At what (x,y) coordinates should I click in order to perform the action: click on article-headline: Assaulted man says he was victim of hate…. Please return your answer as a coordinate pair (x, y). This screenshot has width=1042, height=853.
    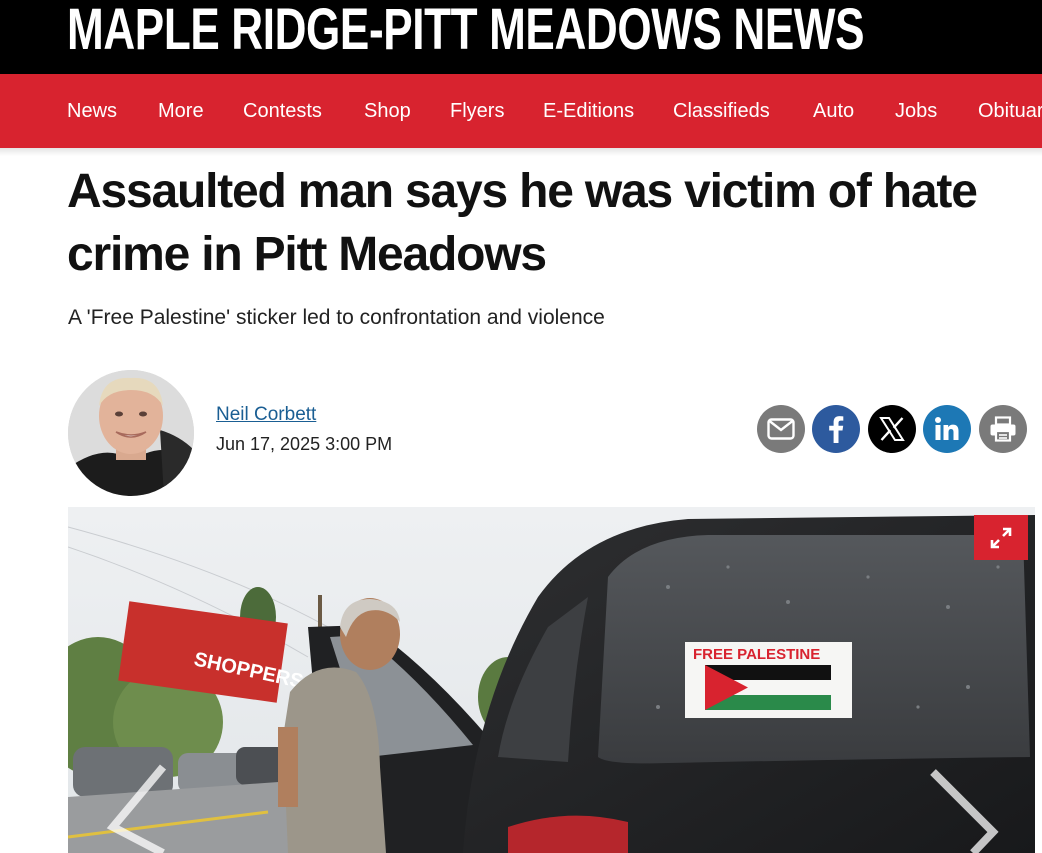
    Looking at the image, I should click on (522, 223).